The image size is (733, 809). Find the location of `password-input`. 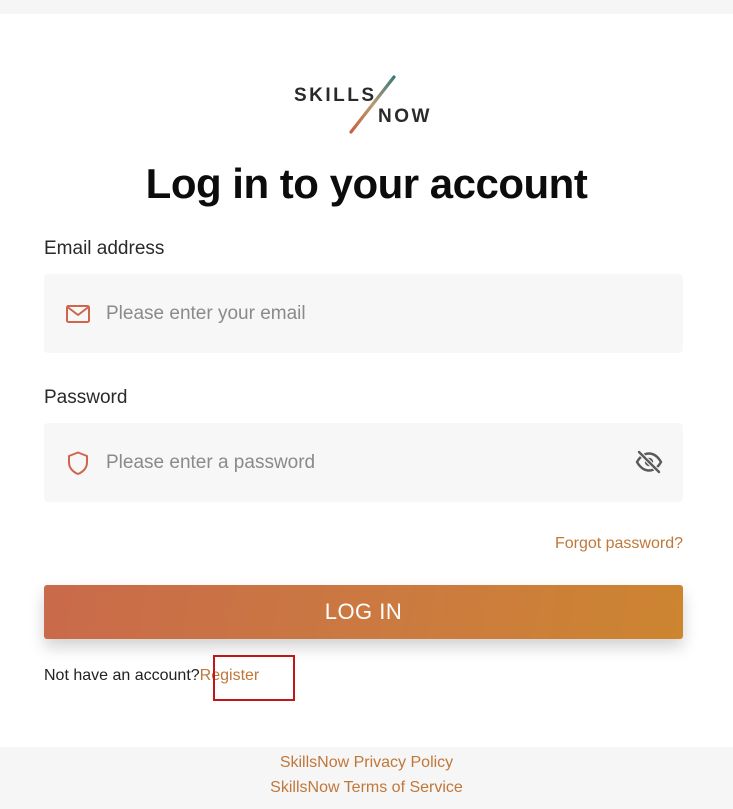

password-input is located at coordinates (366, 462).